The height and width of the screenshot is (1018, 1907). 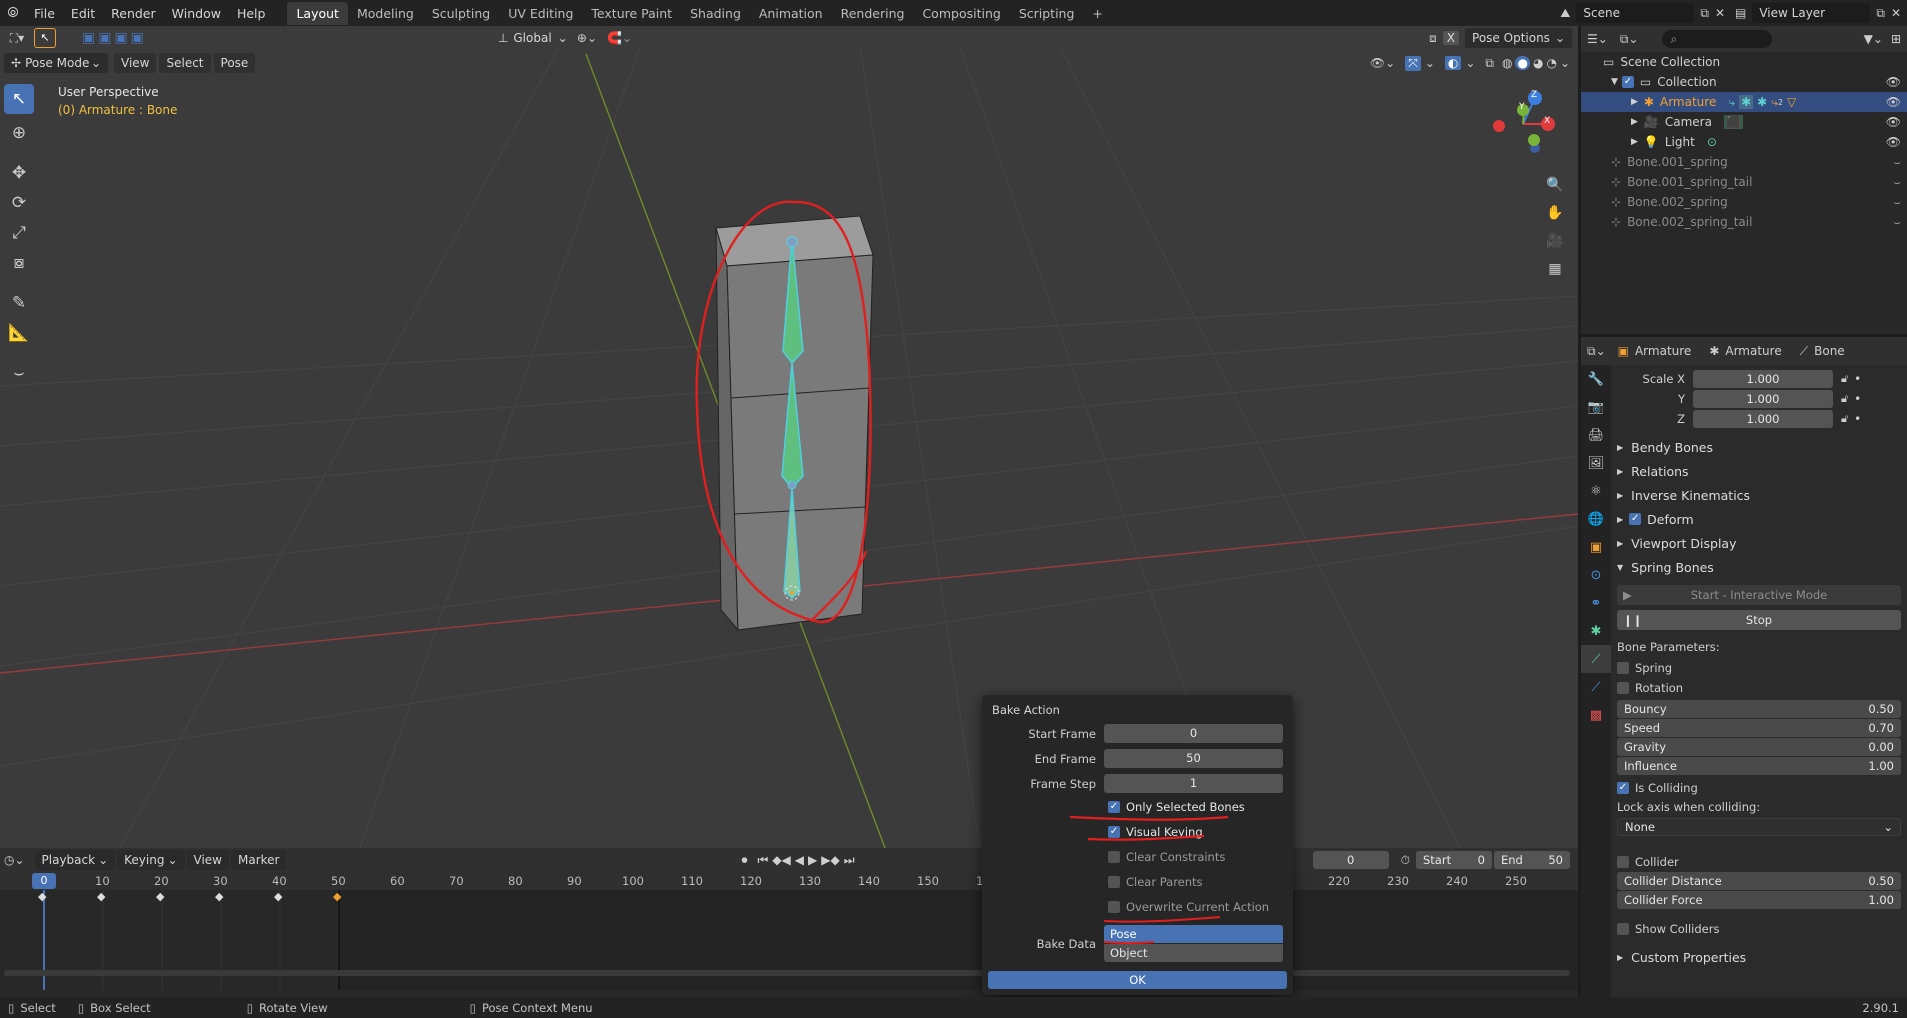 I want to click on view-layer-delete-icon: ✕, so click(x=1896, y=13).